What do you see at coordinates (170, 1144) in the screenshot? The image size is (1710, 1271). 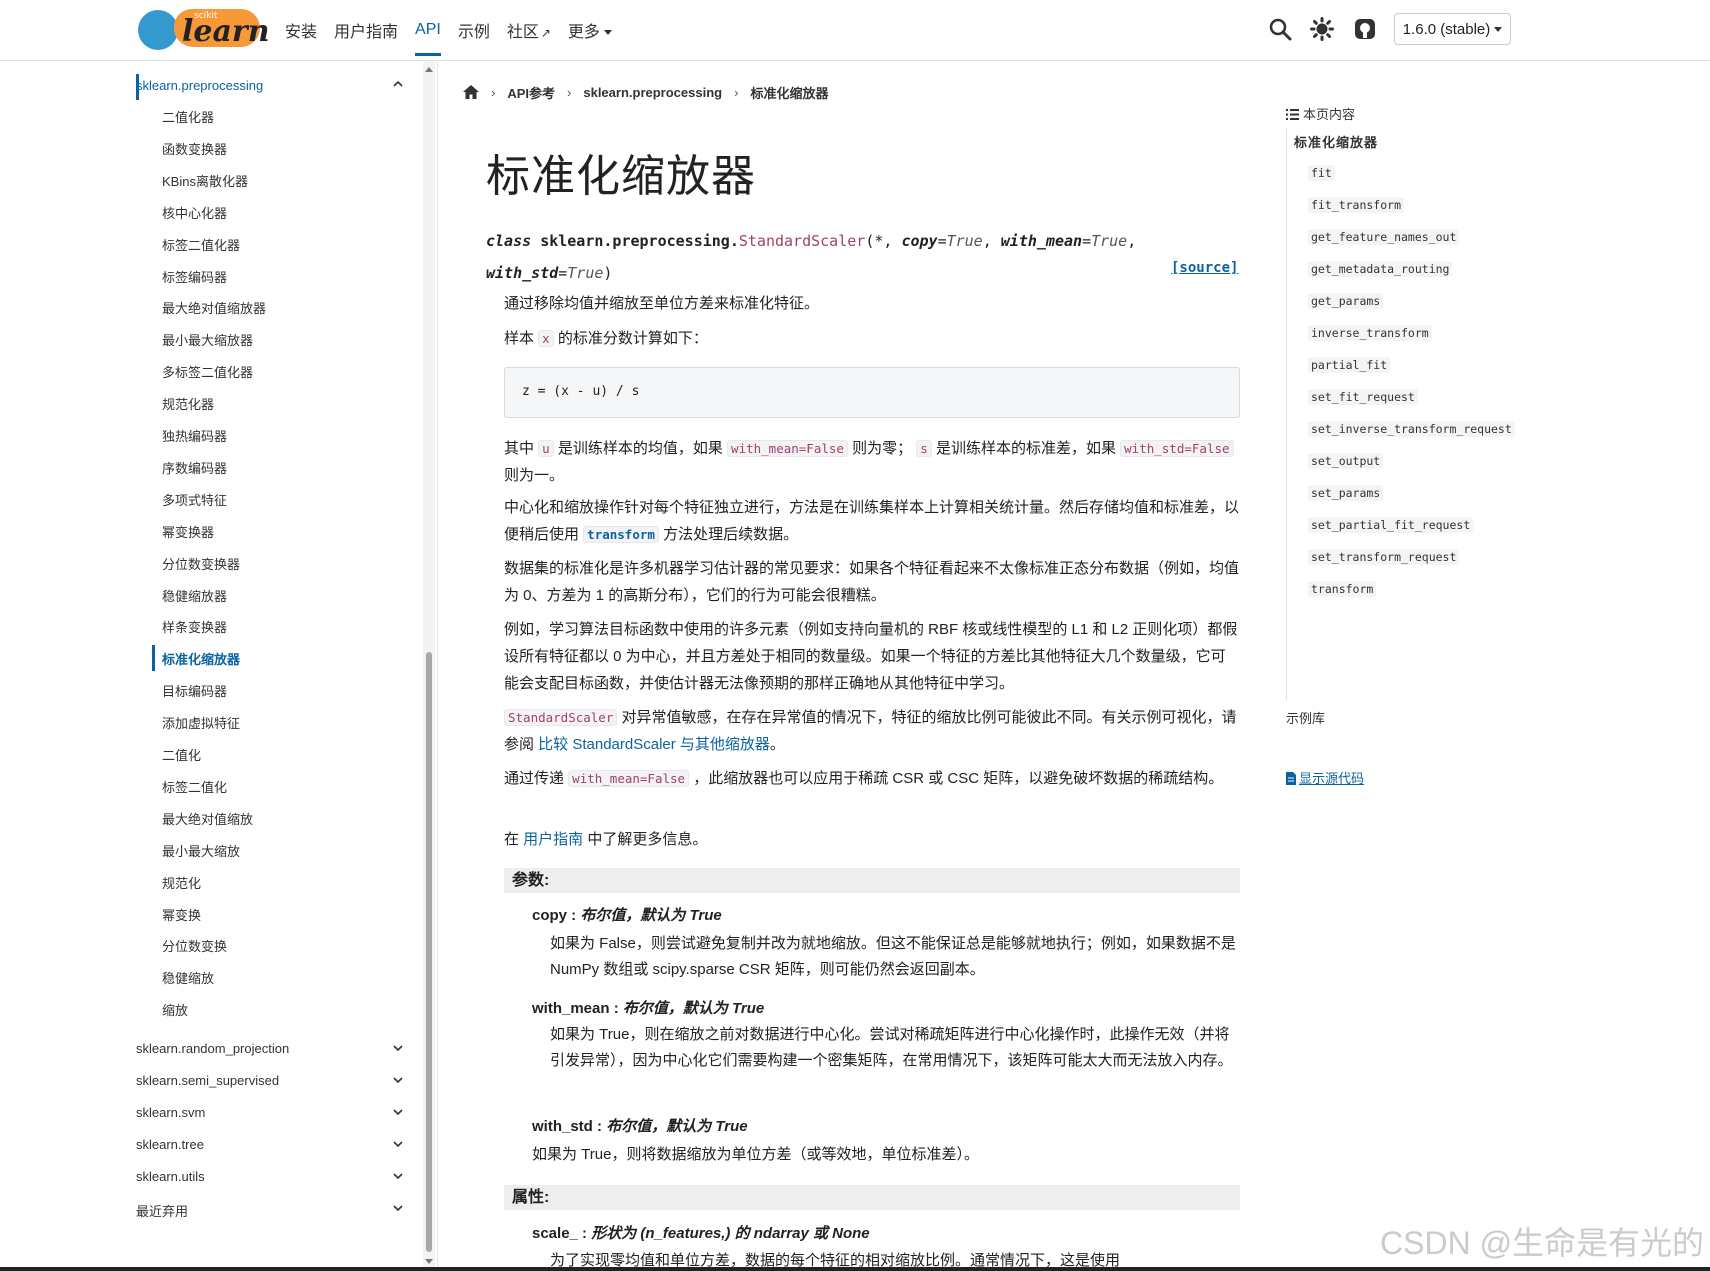 I see `sidebar-module: sklearn.tree` at bounding box center [170, 1144].